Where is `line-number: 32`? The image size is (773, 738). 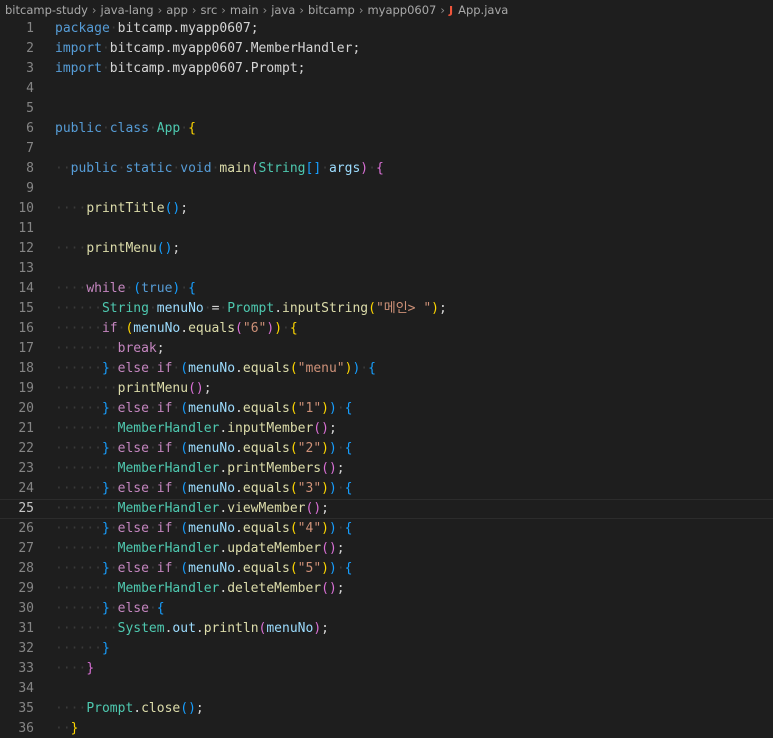
line-number: 32 is located at coordinates (26, 648).